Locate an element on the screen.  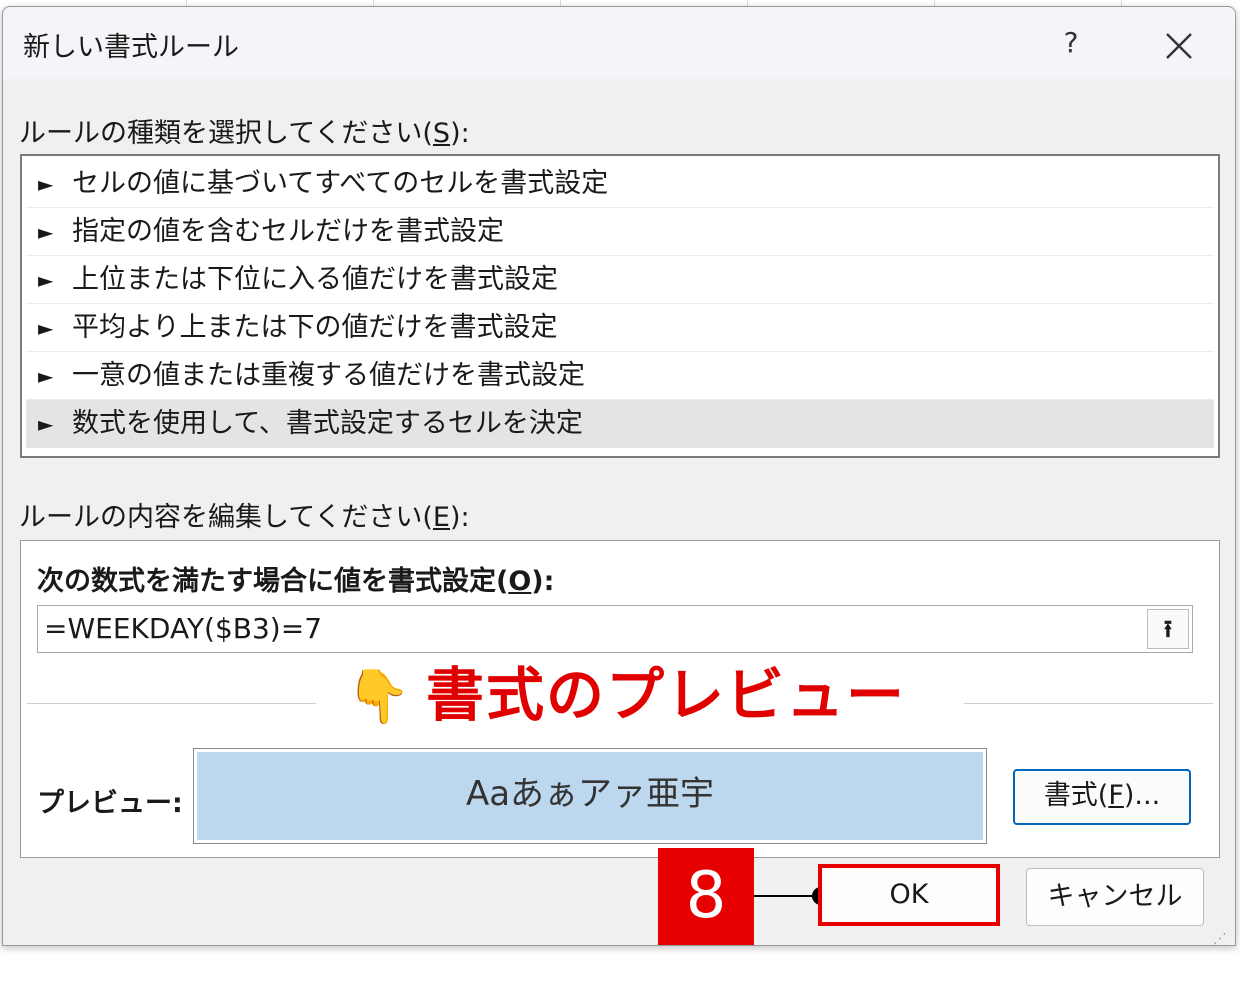
annotation-text: 書式のプレビュー is located at coordinates (666, 695).